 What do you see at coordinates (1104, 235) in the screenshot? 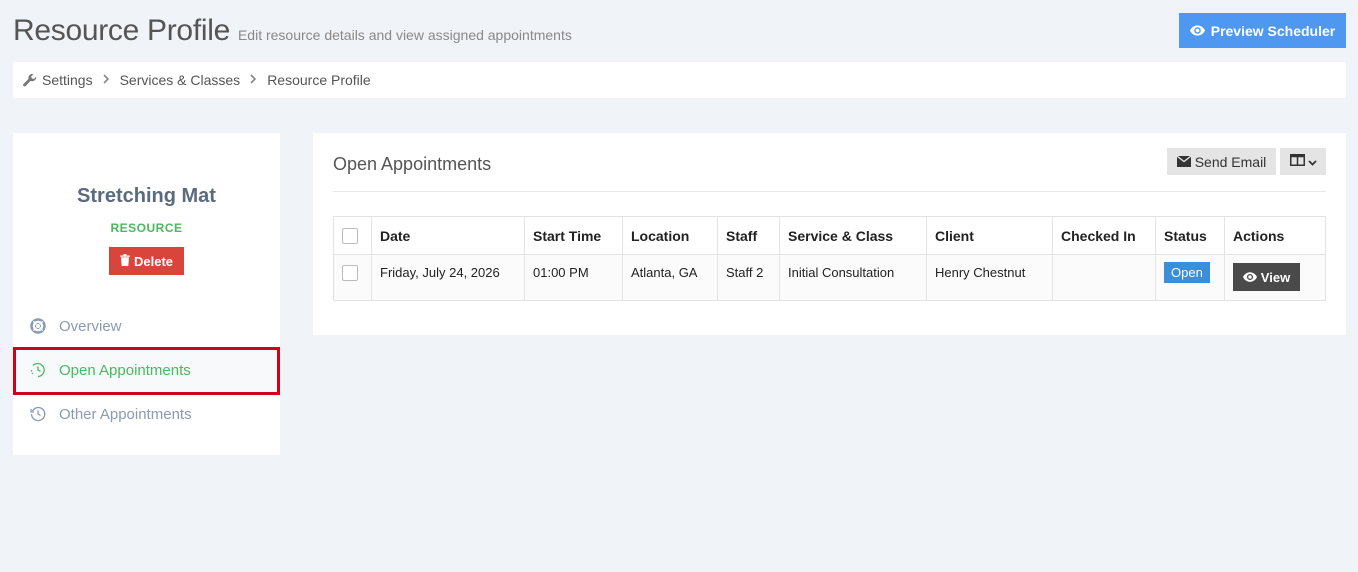
I see `column-header-checked-in: Checked In` at bounding box center [1104, 235].